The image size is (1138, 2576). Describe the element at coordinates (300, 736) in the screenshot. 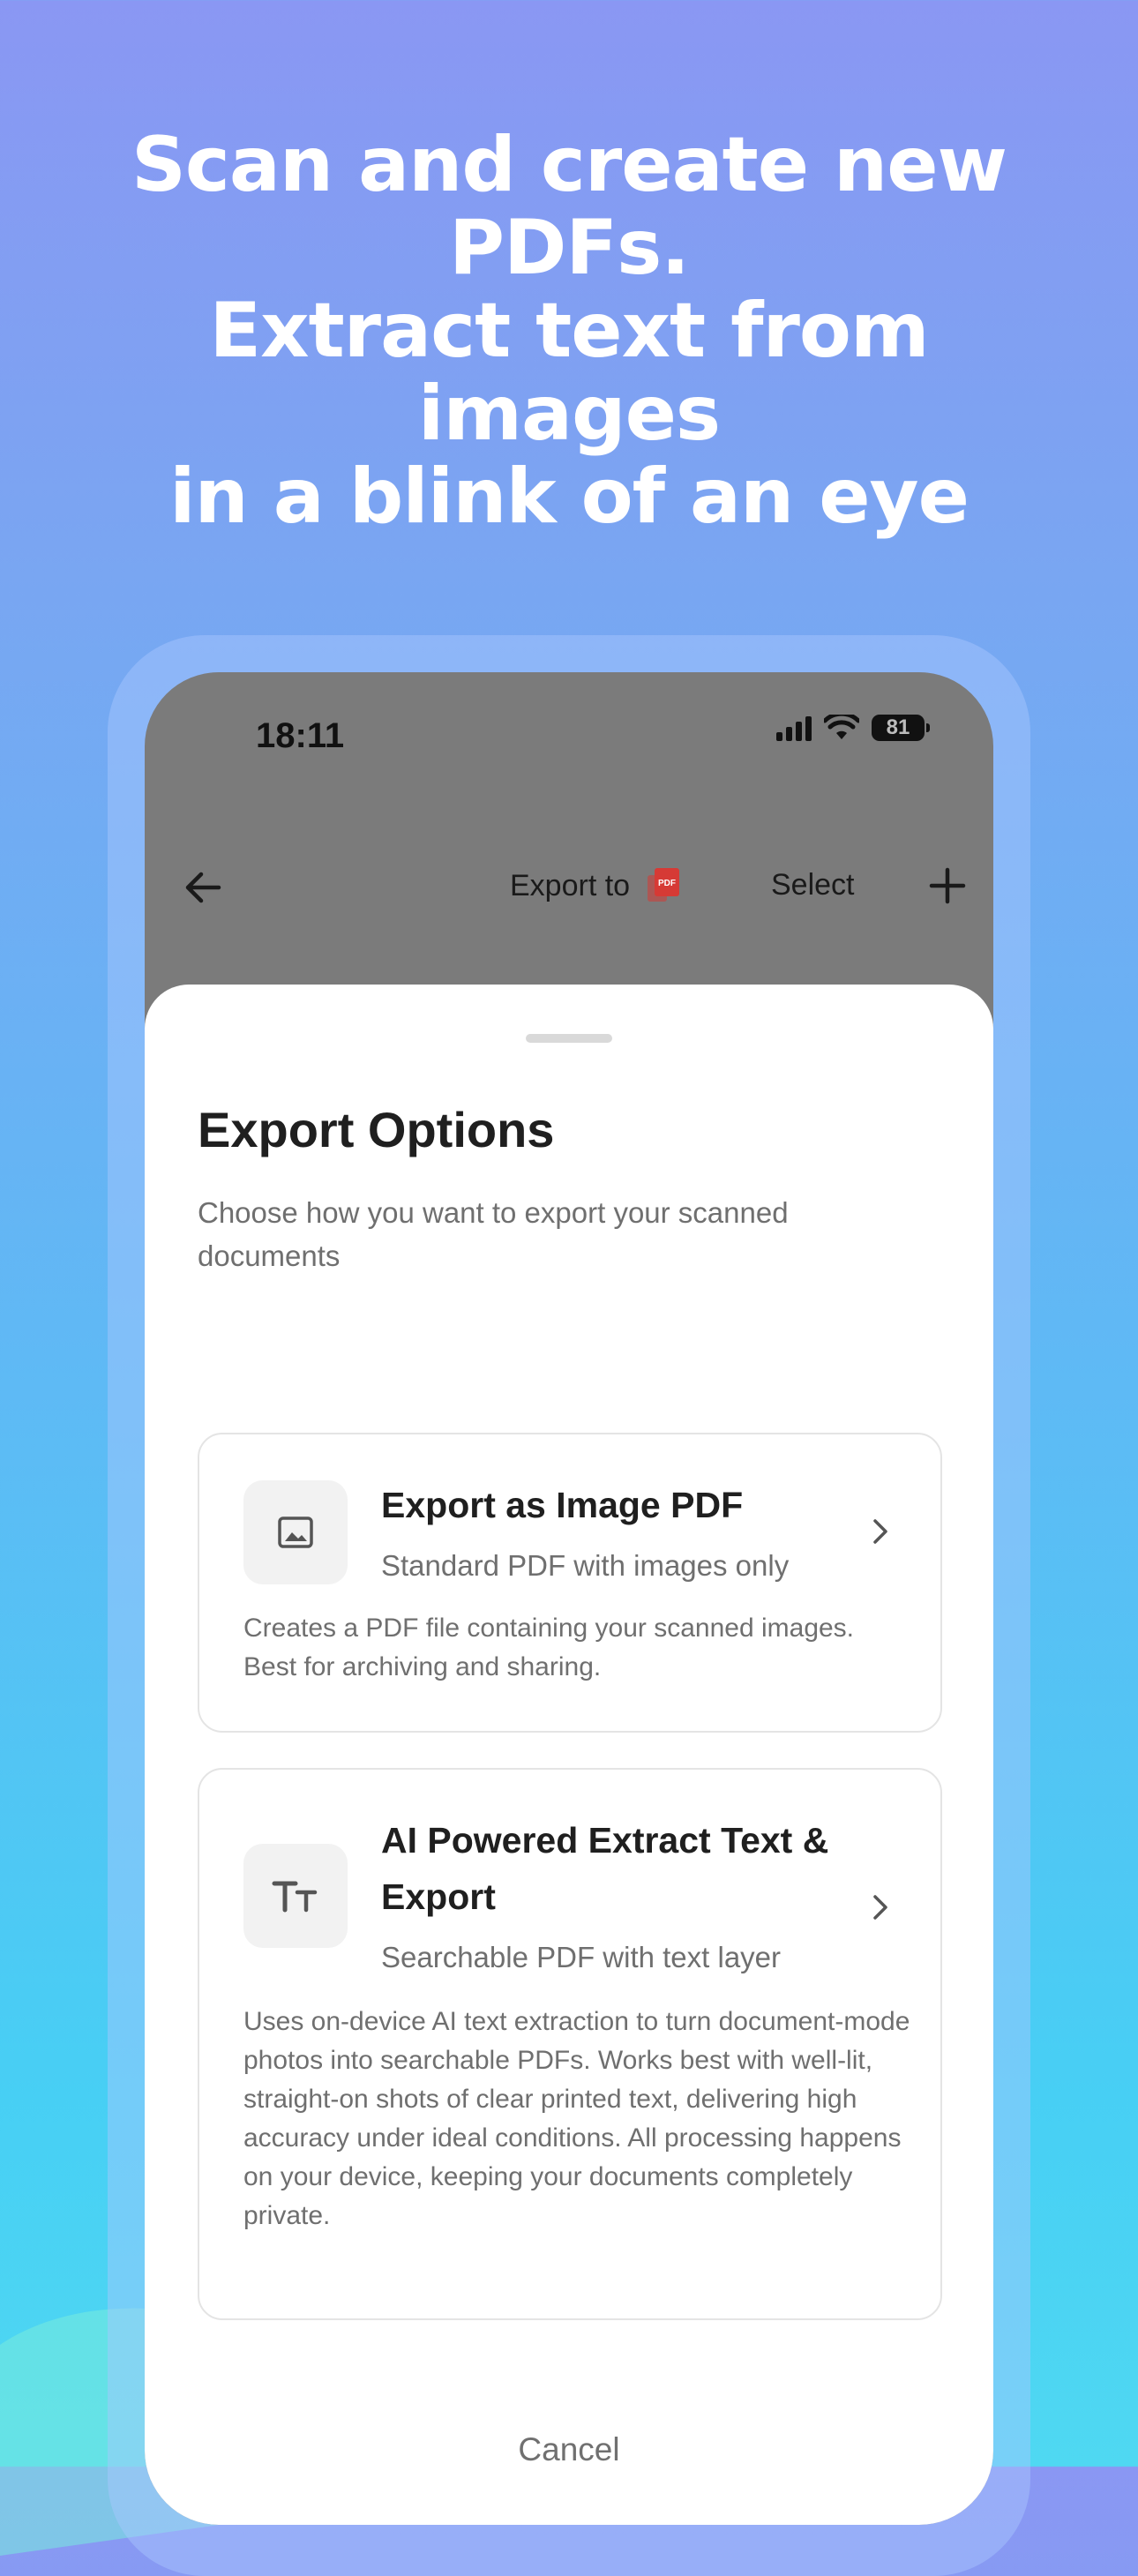

I see `status-time: 18:11` at that location.